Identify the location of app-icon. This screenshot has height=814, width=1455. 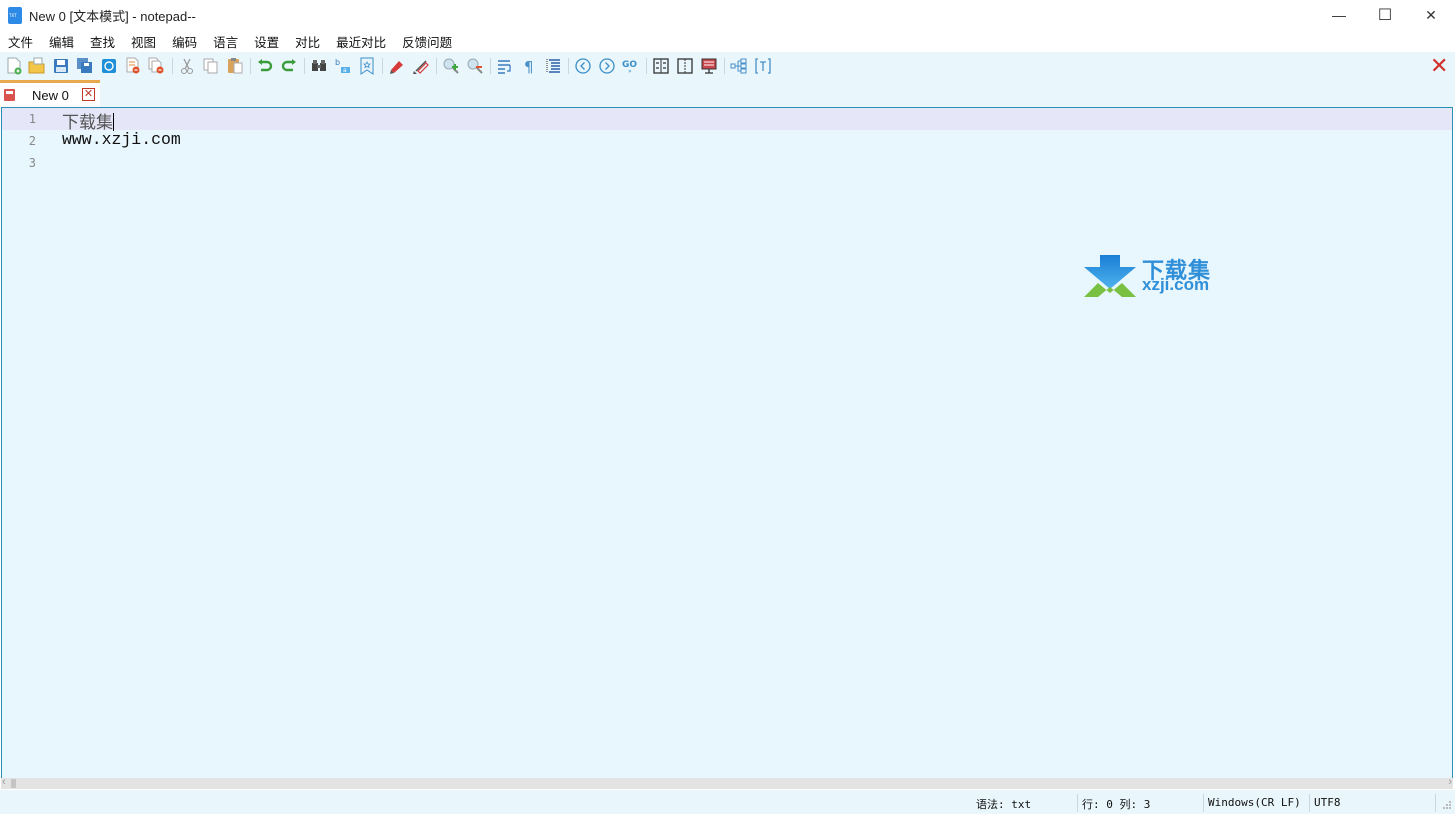
(15, 15).